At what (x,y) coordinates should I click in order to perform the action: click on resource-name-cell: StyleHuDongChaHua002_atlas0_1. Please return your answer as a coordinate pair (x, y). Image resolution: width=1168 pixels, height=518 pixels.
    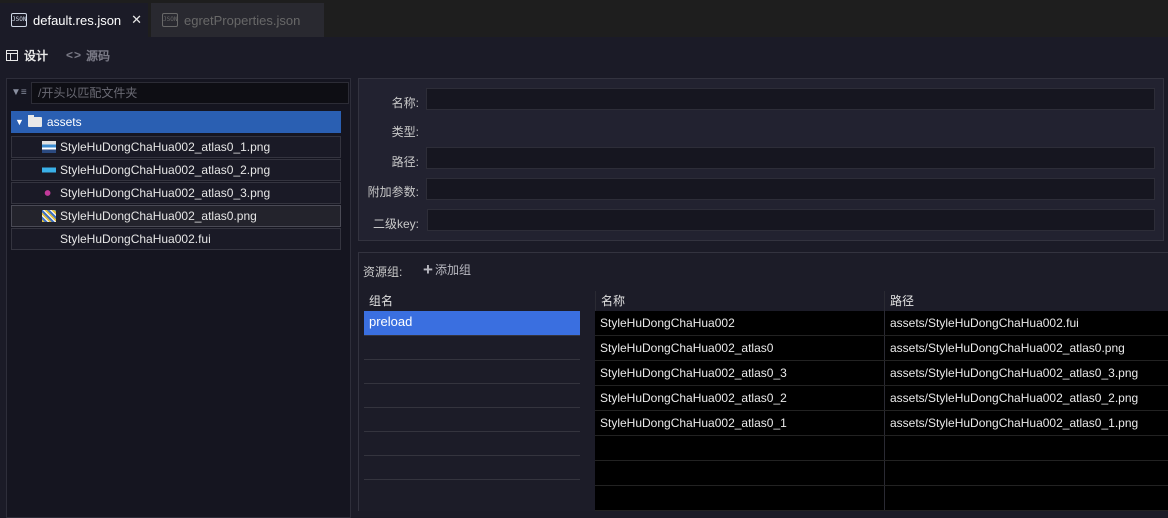
    Looking at the image, I should click on (740, 423).